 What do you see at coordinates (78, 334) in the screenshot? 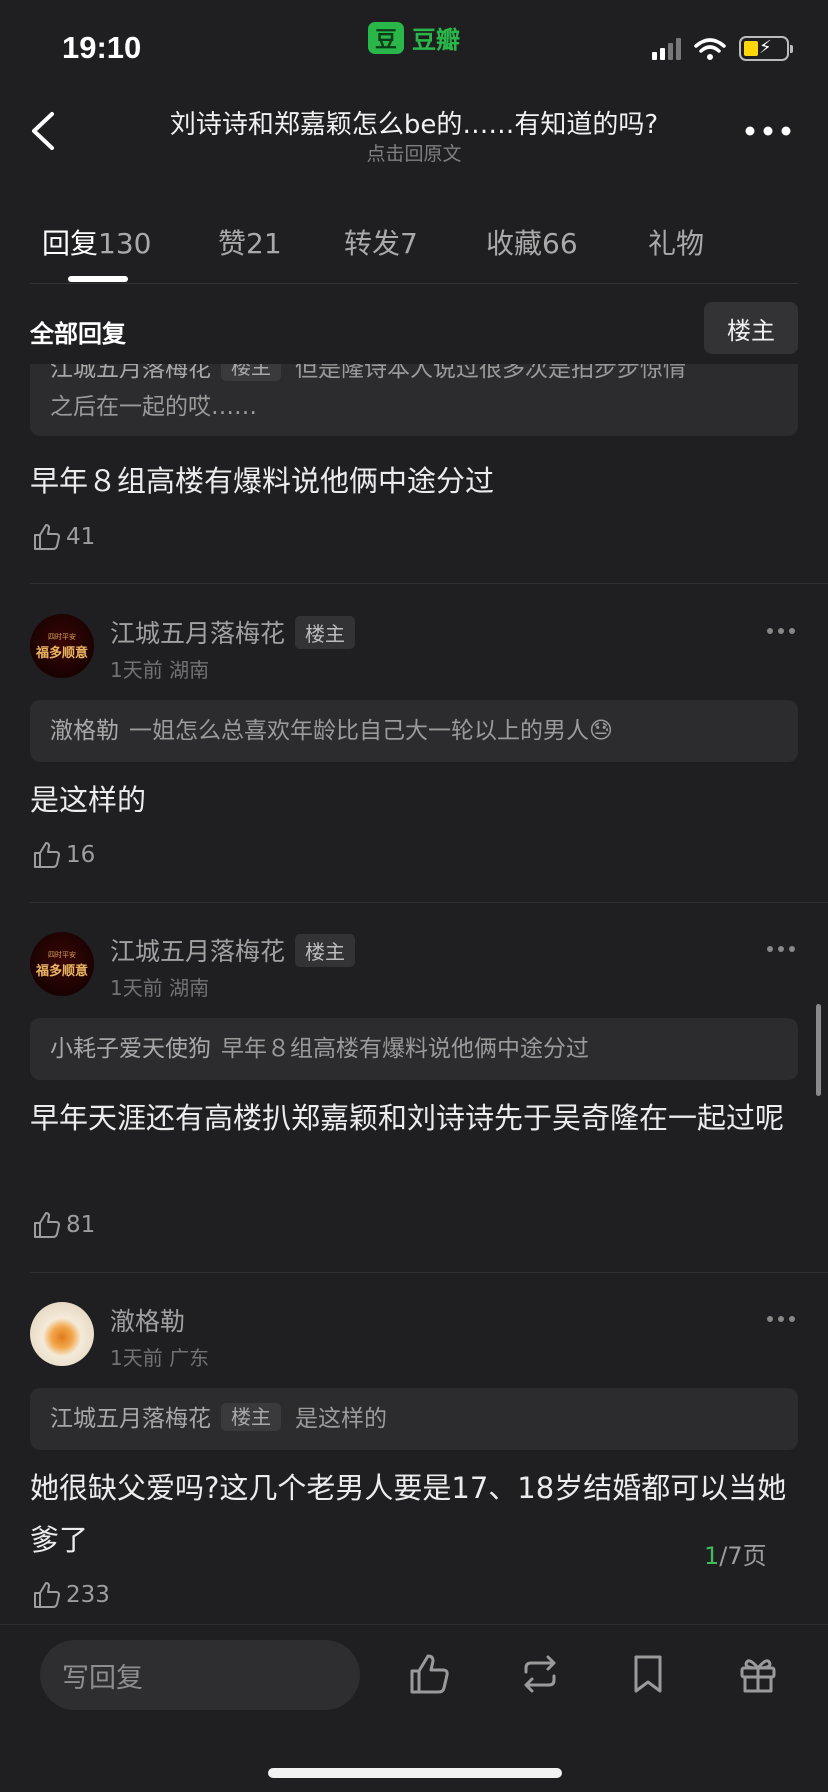
I see `all-replies-label: 全部回复` at bounding box center [78, 334].